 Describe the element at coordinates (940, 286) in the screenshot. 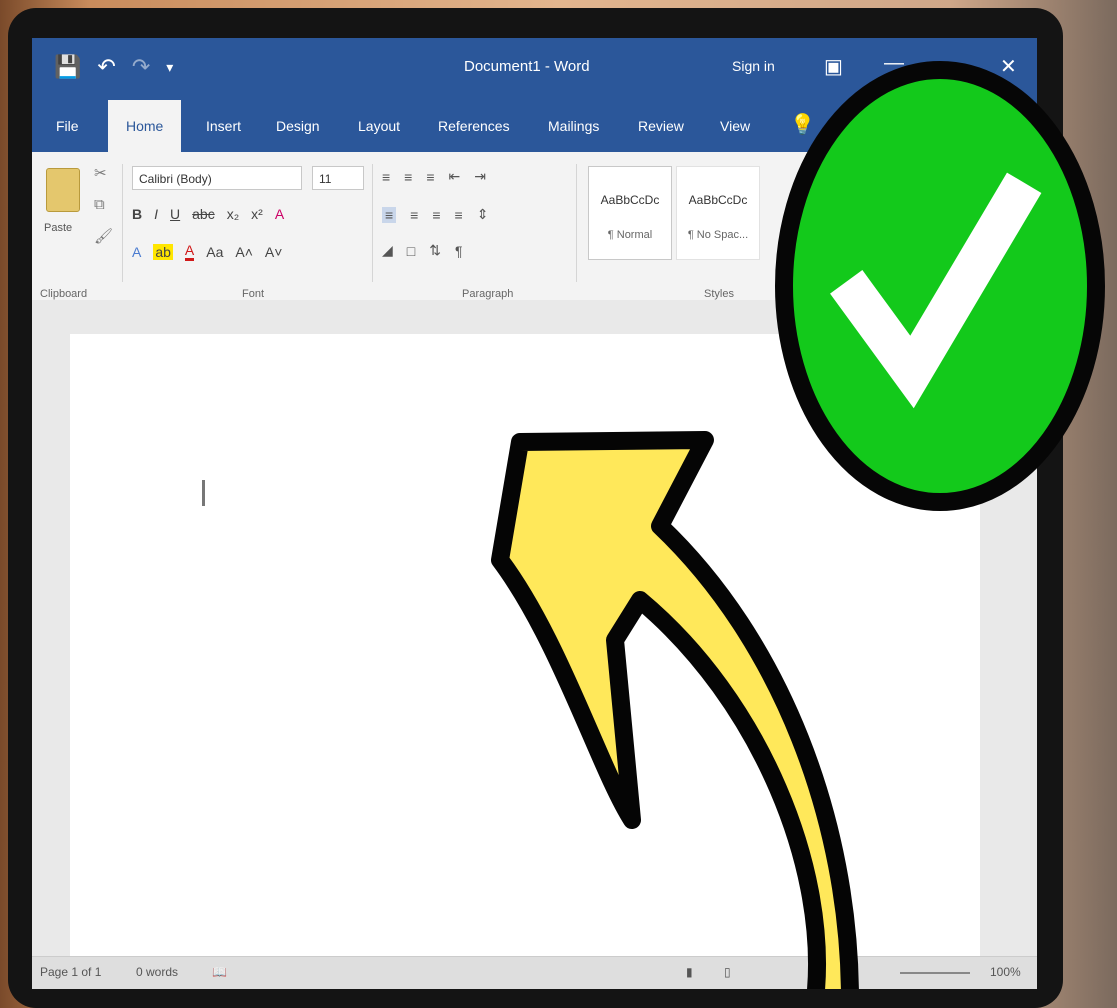

I see `green-checkmark-icon` at that location.